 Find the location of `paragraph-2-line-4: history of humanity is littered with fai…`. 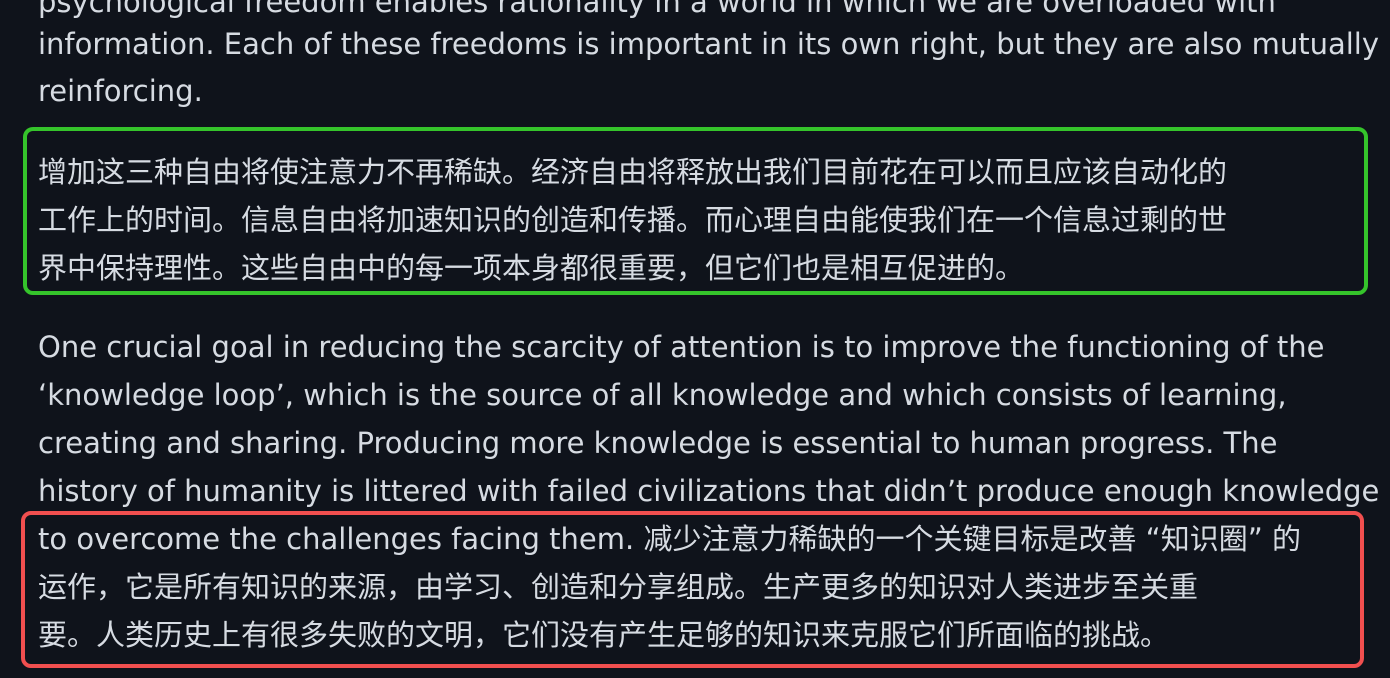

paragraph-2-line-4: history of humanity is littered with fai… is located at coordinates (709, 491).